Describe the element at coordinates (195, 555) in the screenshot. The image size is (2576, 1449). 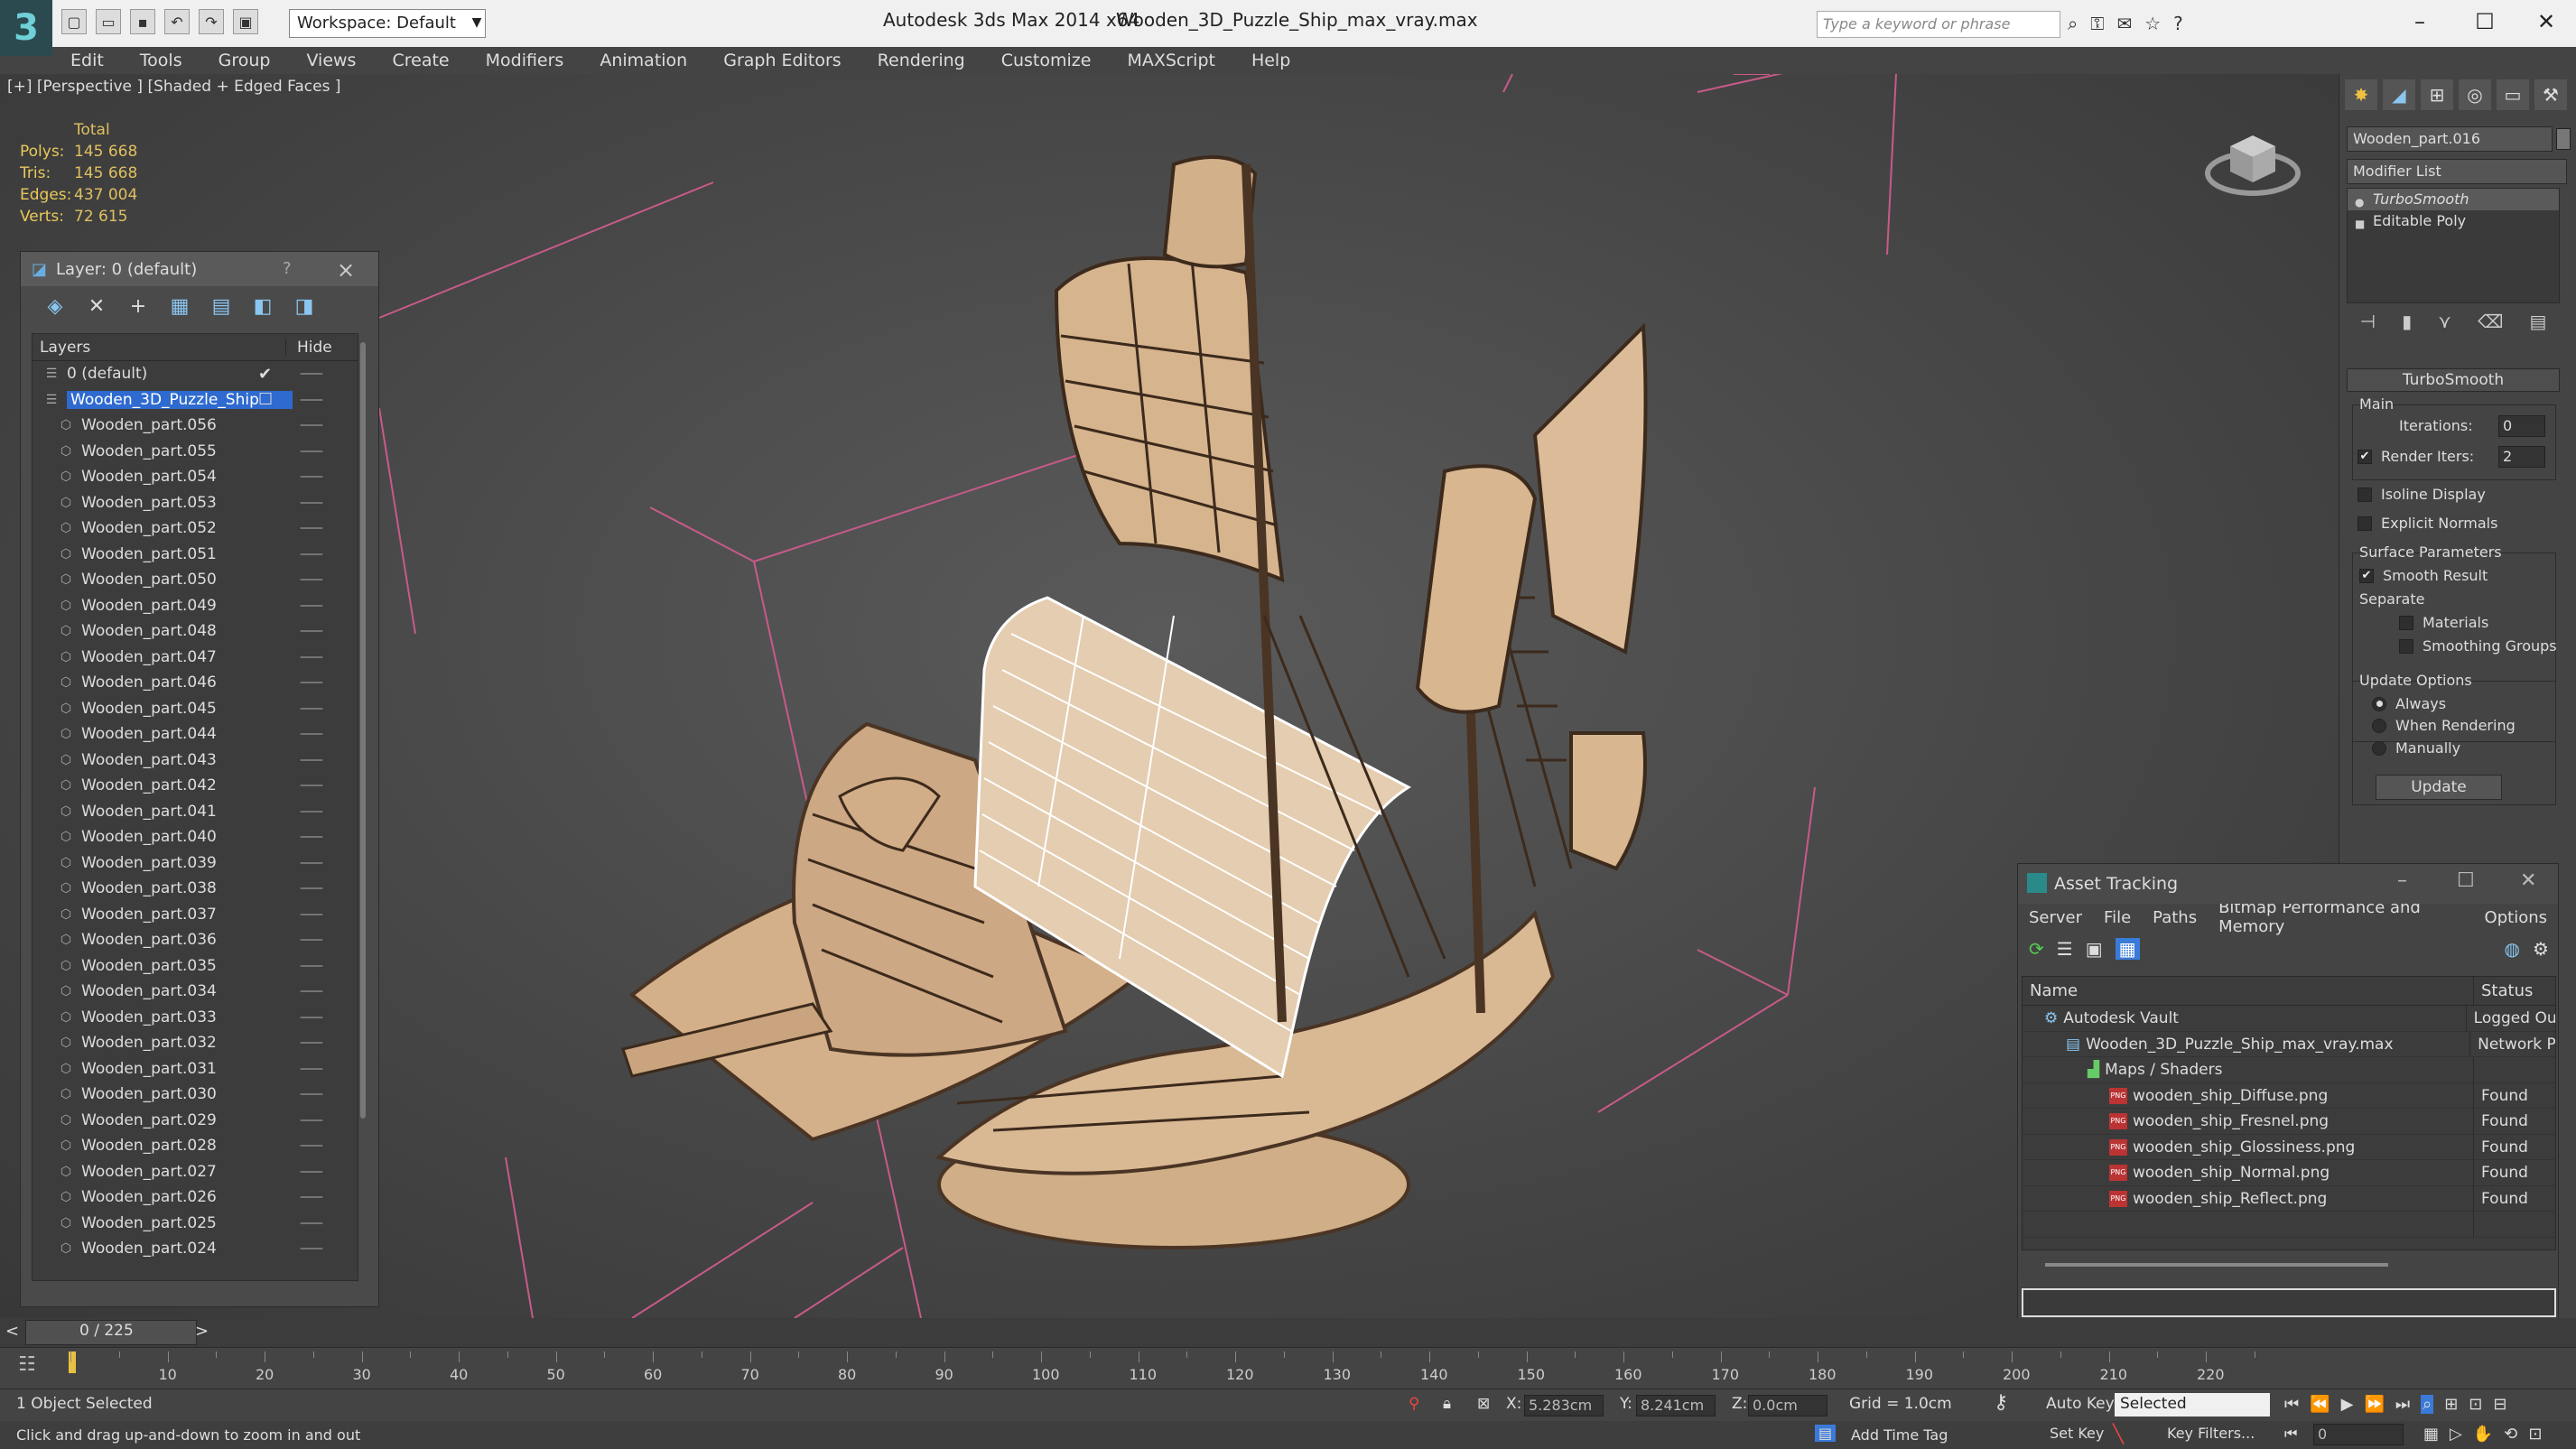
I see `layer-row: ⬡ Wooden_part.051 ——` at that location.